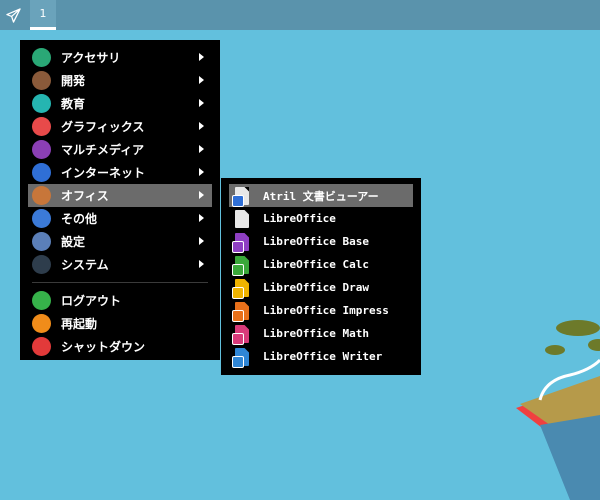 This screenshot has height=500, width=600. What do you see at coordinates (91, 301) in the screenshot?
I see `menu-action-label: ログアウト` at bounding box center [91, 301].